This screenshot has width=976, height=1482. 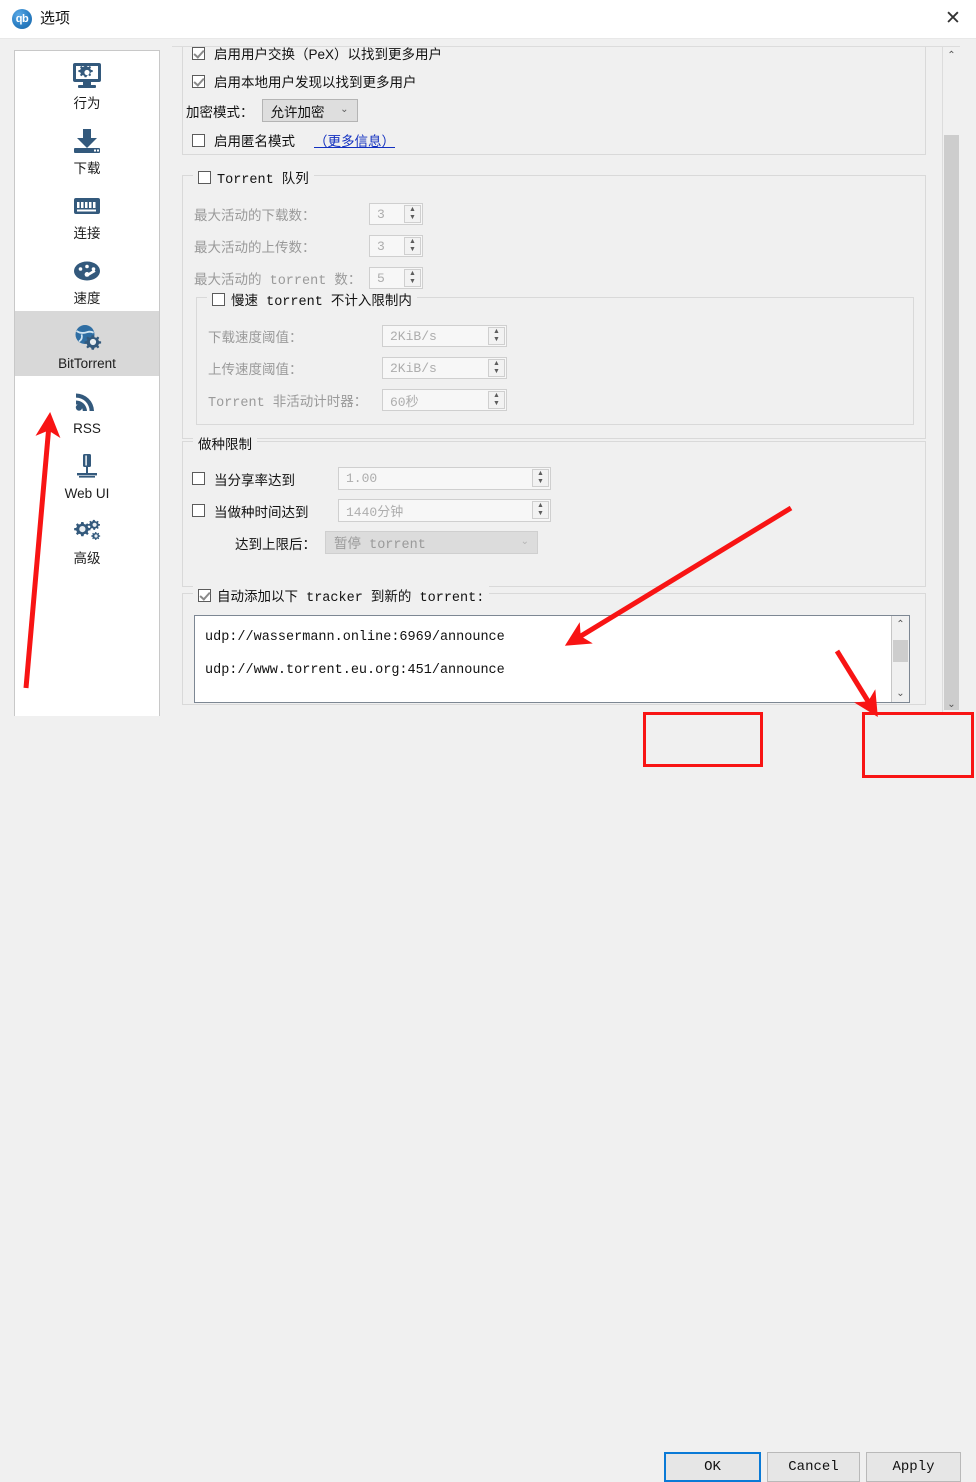 I want to click on cancel-button: Cancel, so click(x=813, y=1467).